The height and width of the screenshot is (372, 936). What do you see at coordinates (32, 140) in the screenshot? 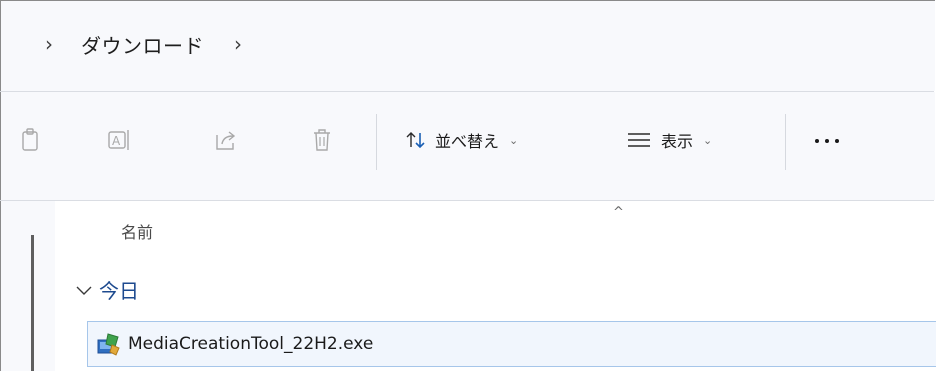
I see `copy-icon` at bounding box center [32, 140].